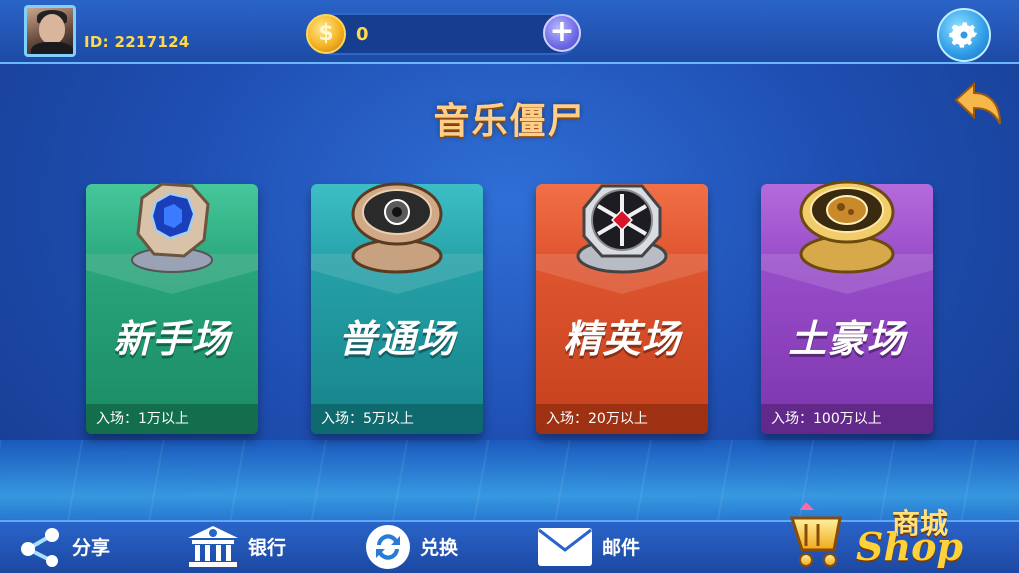 Image resolution: width=1019 pixels, height=573 pixels. I want to click on share-icon, so click(40, 547).